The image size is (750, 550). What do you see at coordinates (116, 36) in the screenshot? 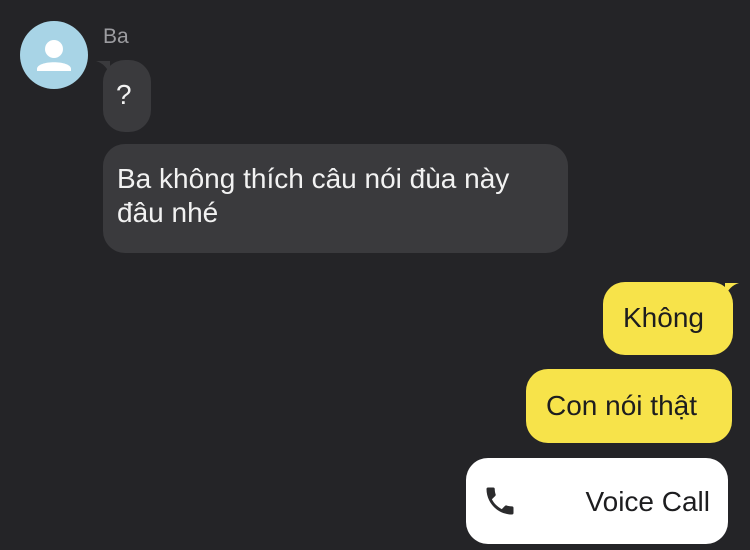
I see `sender-name: Ba` at bounding box center [116, 36].